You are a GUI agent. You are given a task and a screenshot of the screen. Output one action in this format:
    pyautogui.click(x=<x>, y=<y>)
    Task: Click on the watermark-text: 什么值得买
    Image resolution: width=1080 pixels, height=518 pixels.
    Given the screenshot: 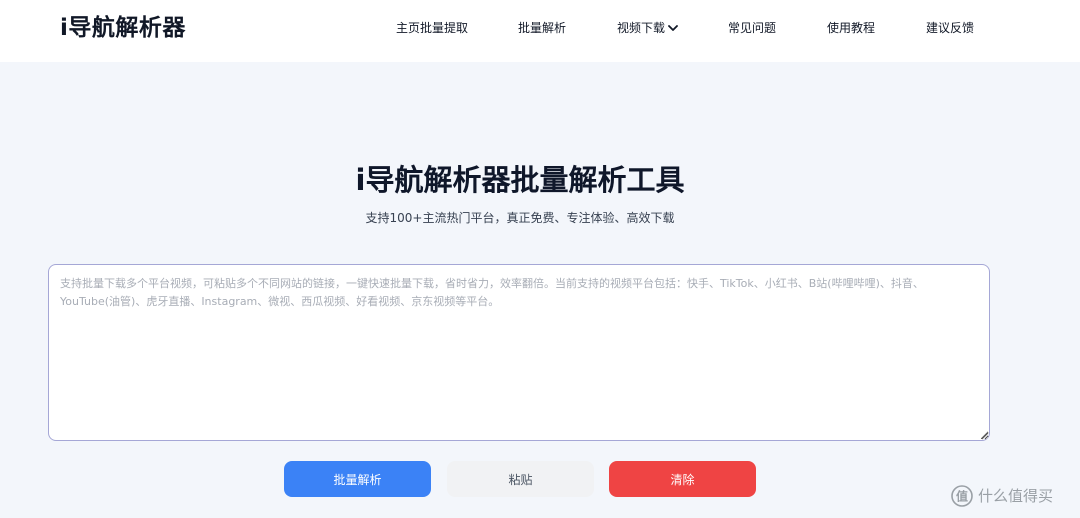 What is the action you would take?
    pyautogui.click(x=1016, y=496)
    